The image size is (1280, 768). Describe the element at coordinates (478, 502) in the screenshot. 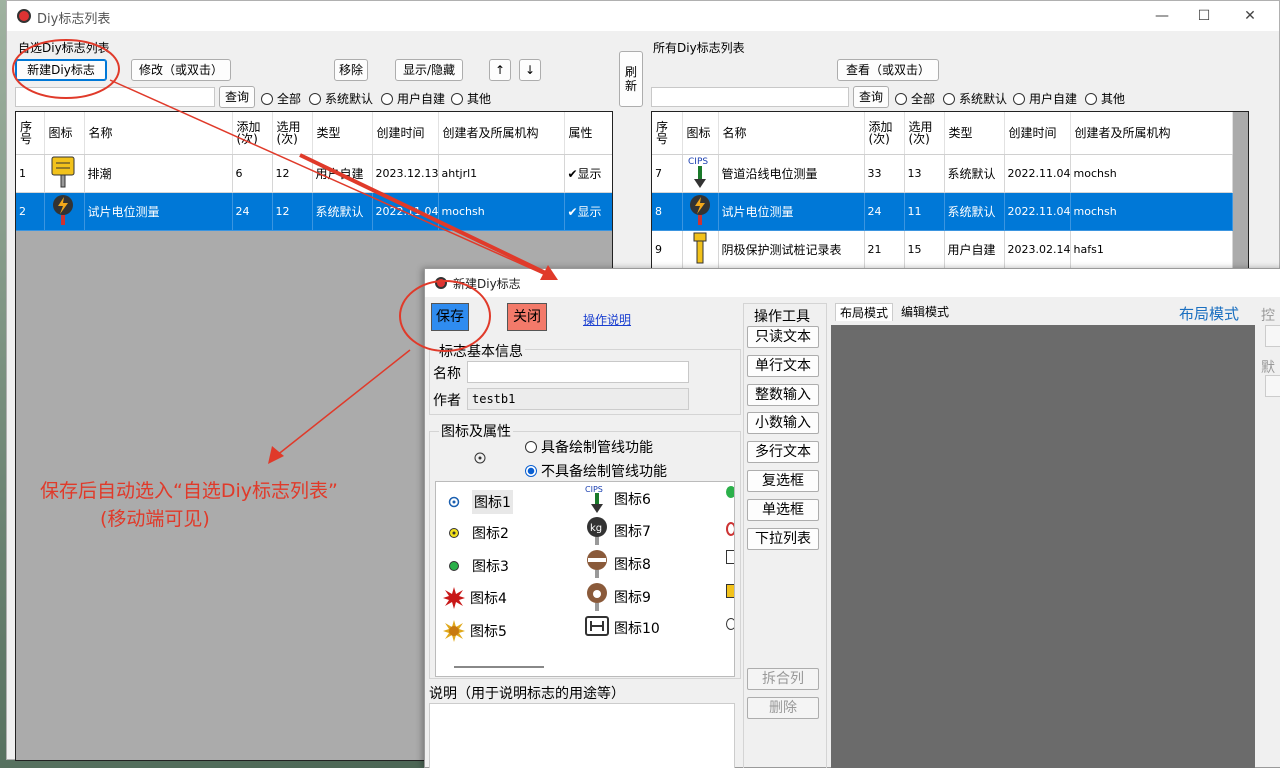

I see `icon-item-1: 图标1` at that location.